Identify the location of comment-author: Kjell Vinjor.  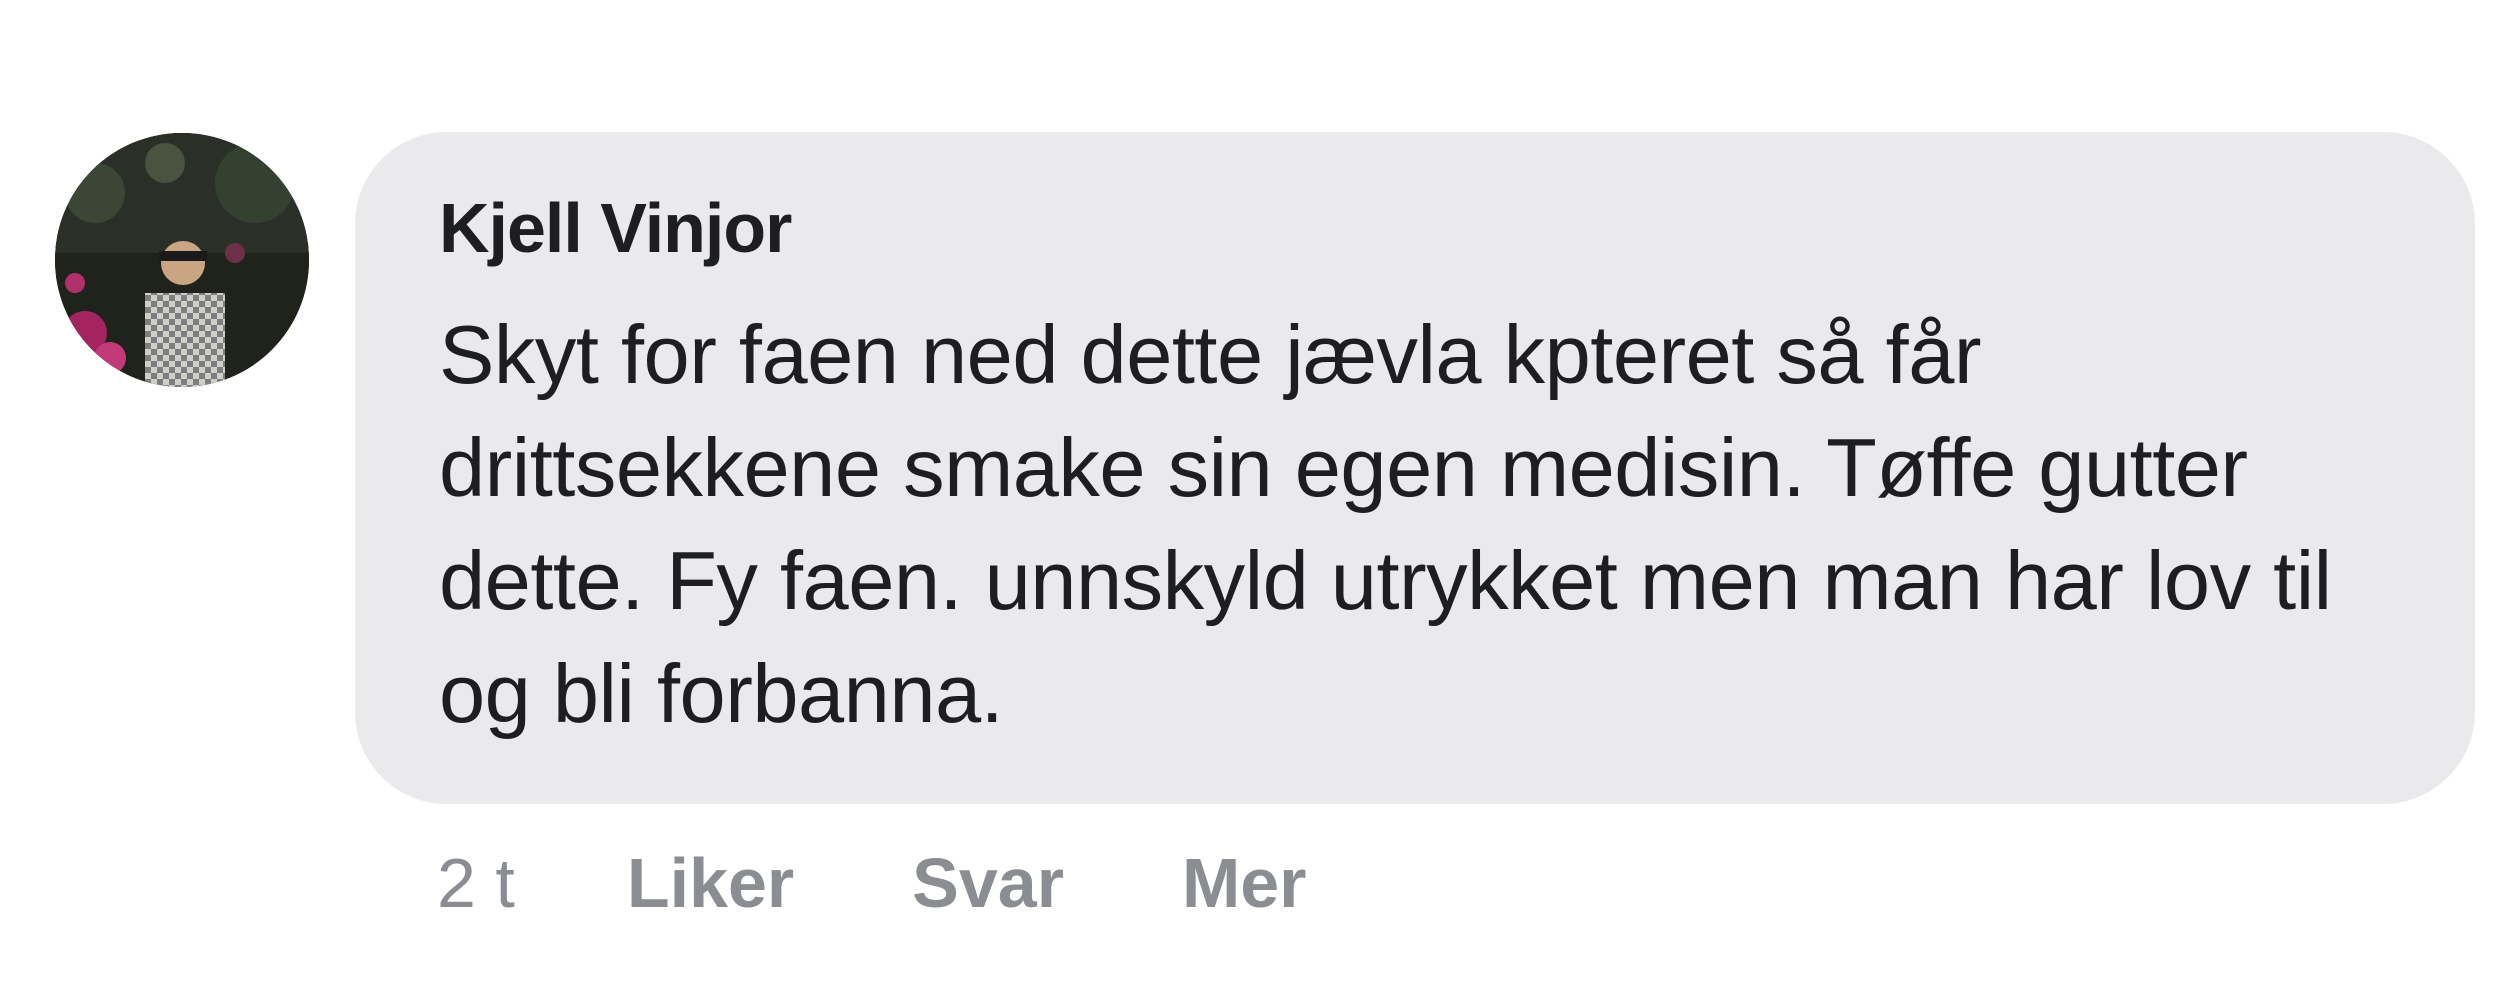
(1422, 228).